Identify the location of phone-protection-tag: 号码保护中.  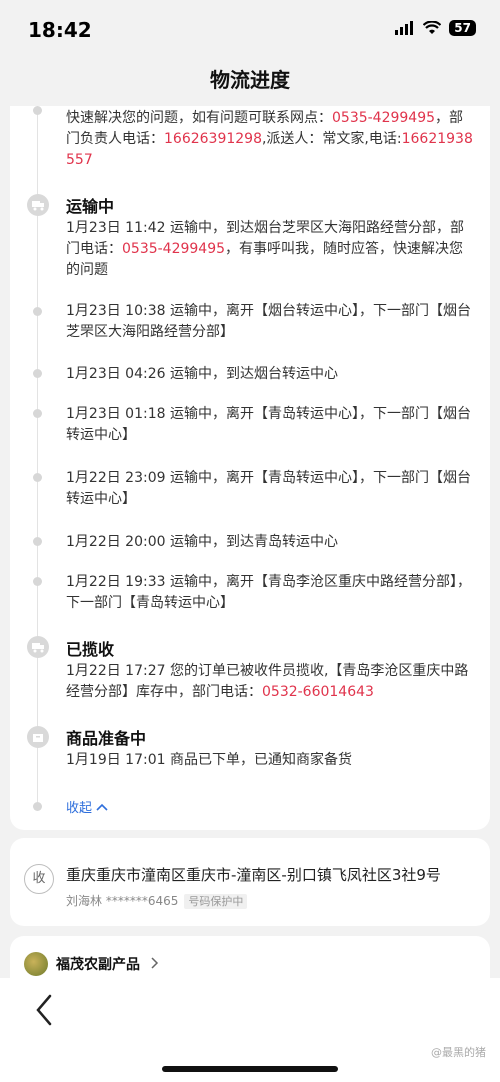
(216, 901).